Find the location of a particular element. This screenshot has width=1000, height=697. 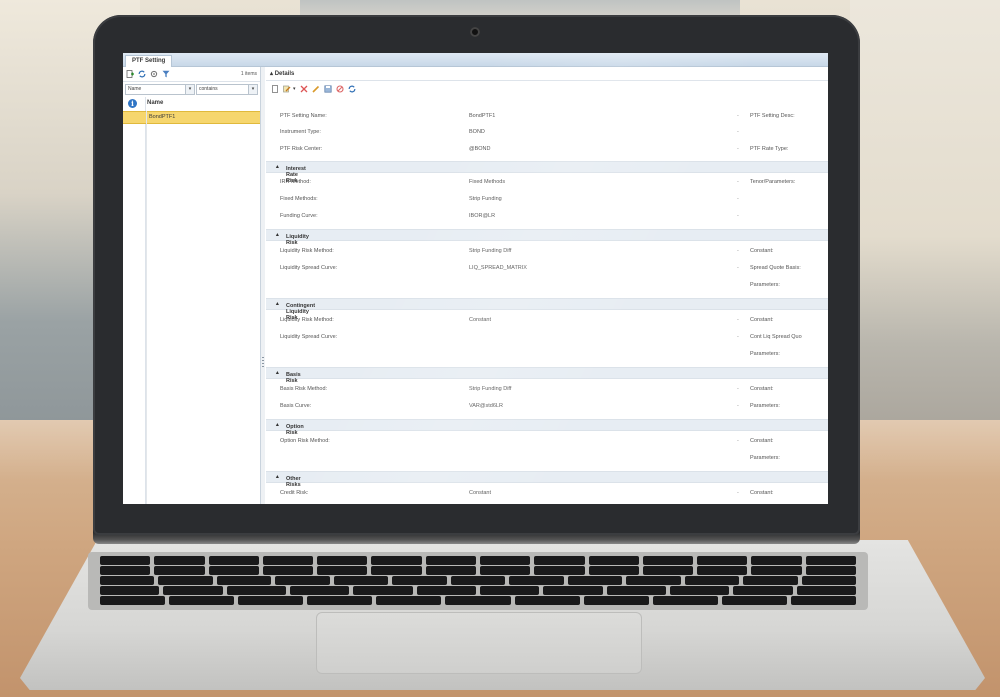

delete-icon is located at coordinates (304, 89).